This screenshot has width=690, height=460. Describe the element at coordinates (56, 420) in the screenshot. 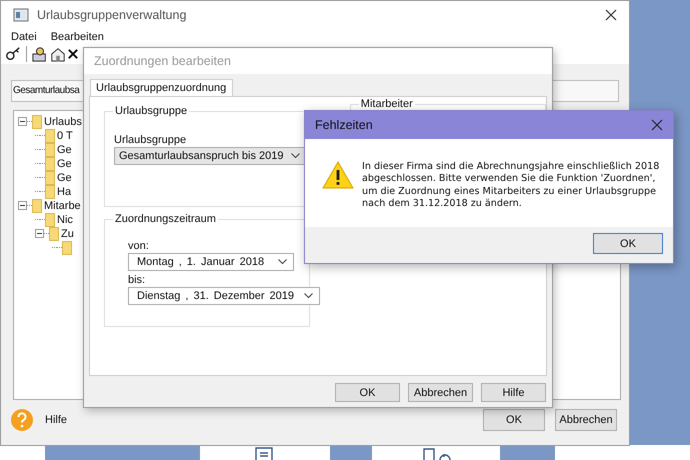

I see `help-label: Hilfe` at that location.